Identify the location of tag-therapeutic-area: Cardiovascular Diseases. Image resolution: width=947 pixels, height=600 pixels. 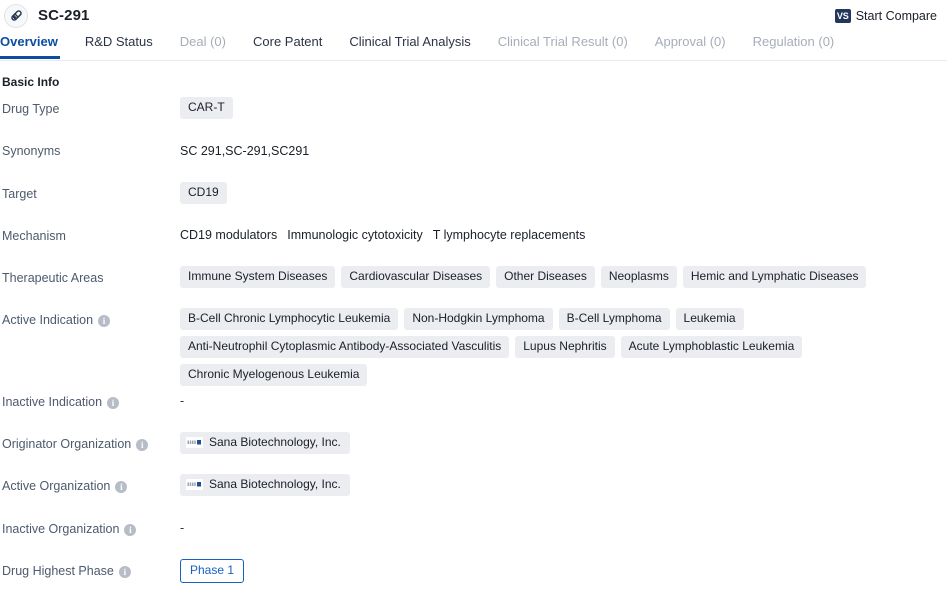
(416, 277).